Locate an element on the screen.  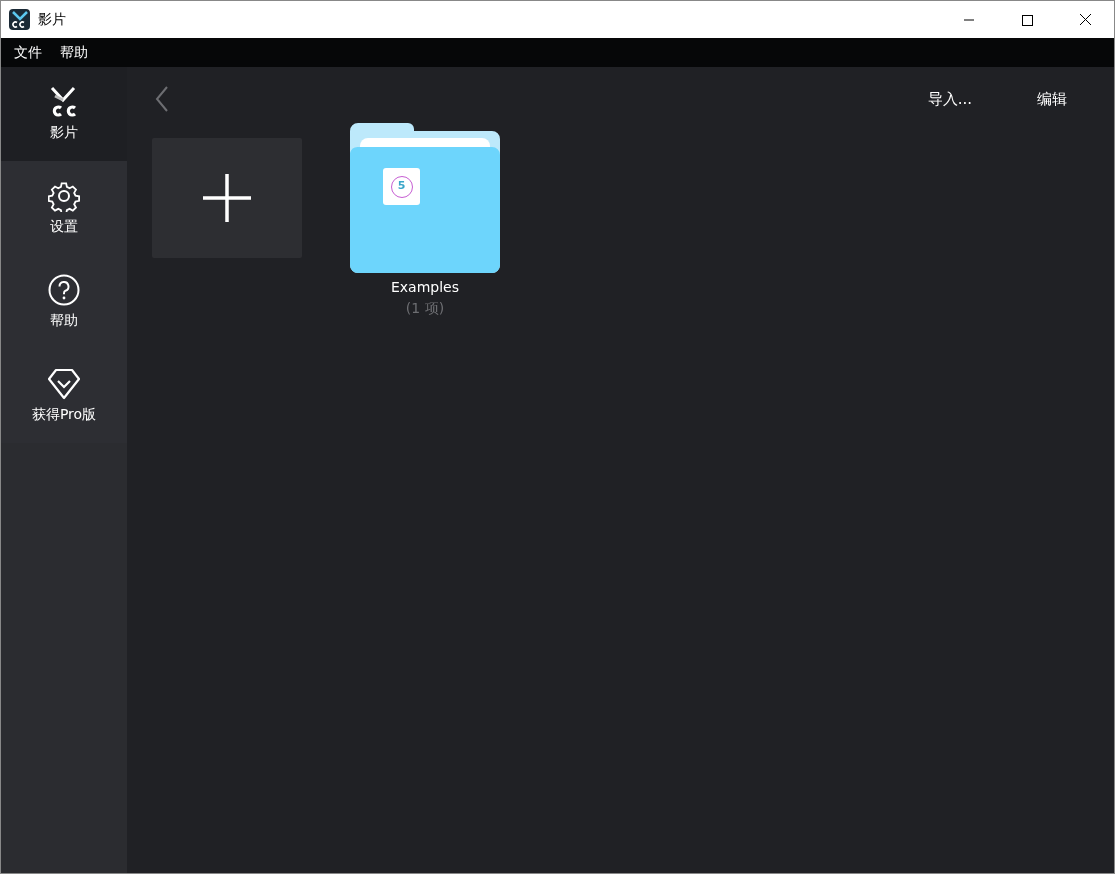
add-tile is located at coordinates (227, 198).